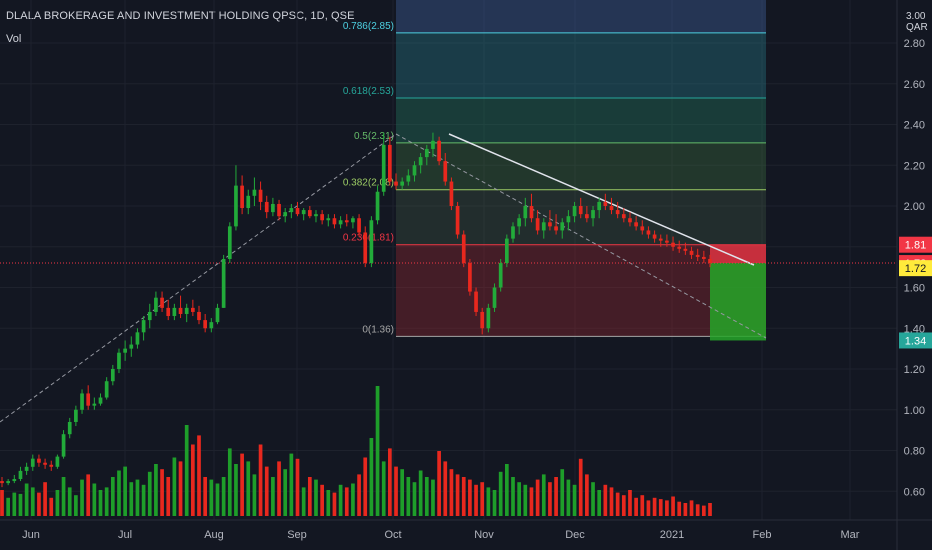 The image size is (932, 550). I want to click on time-axis-label: Oct, so click(392, 535).